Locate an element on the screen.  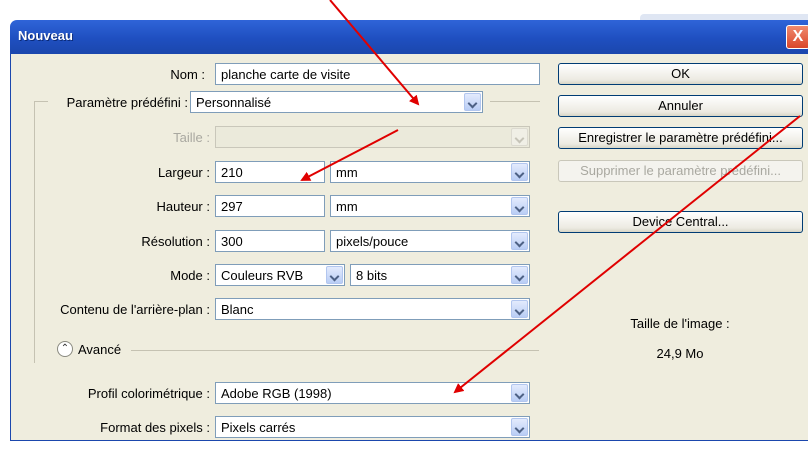
resolution-input: 300 is located at coordinates (270, 241).